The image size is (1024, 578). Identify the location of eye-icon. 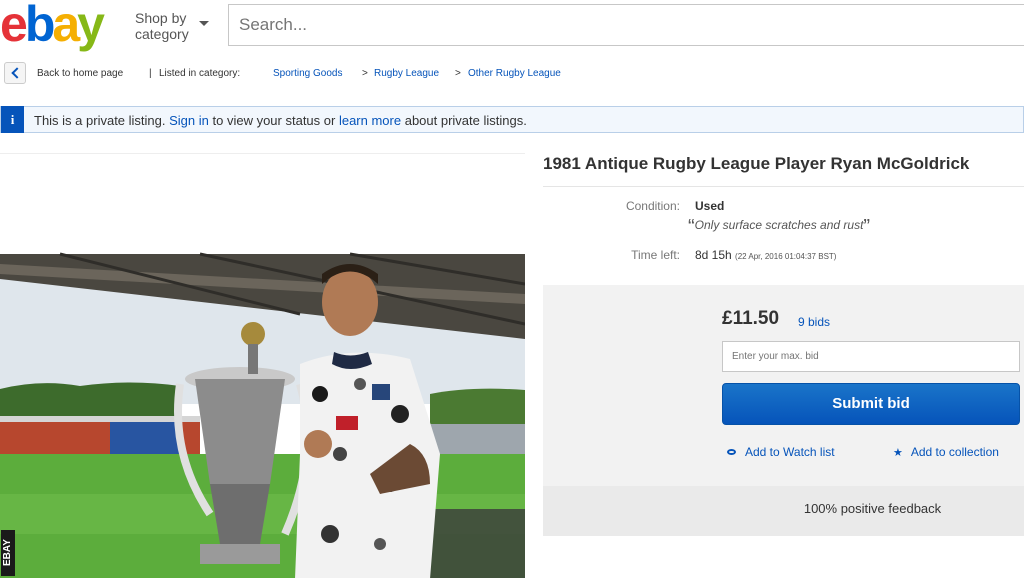
(731, 452).